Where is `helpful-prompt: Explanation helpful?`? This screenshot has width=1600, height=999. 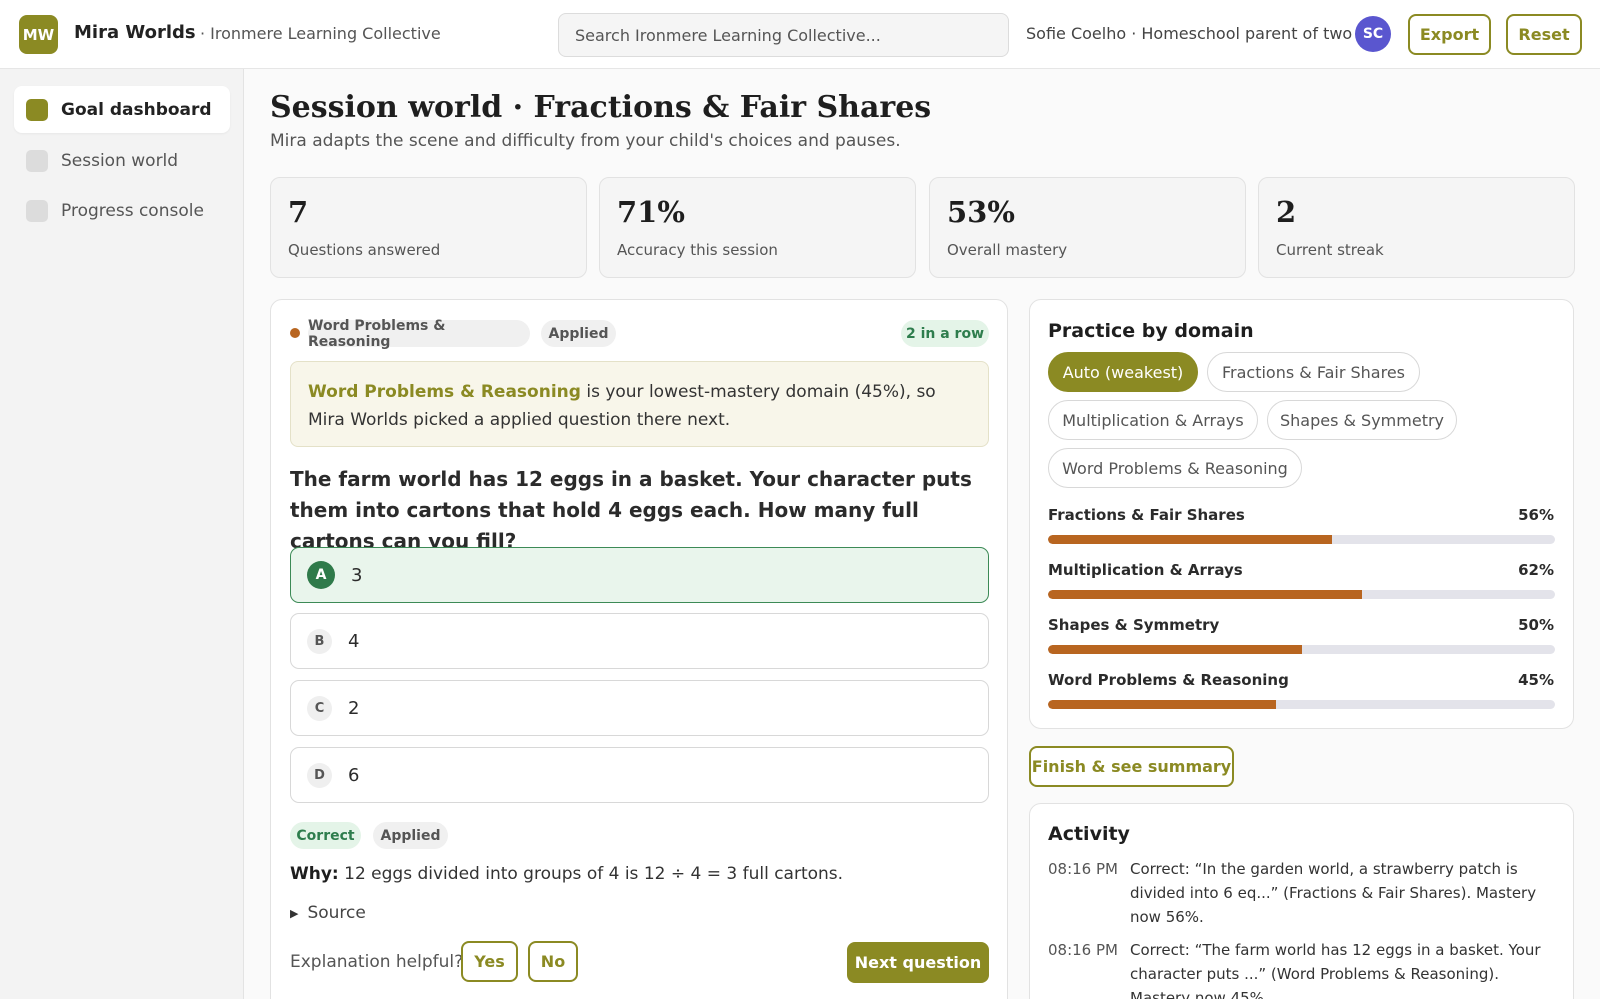
helpful-prompt: Explanation helpful? is located at coordinates (377, 962).